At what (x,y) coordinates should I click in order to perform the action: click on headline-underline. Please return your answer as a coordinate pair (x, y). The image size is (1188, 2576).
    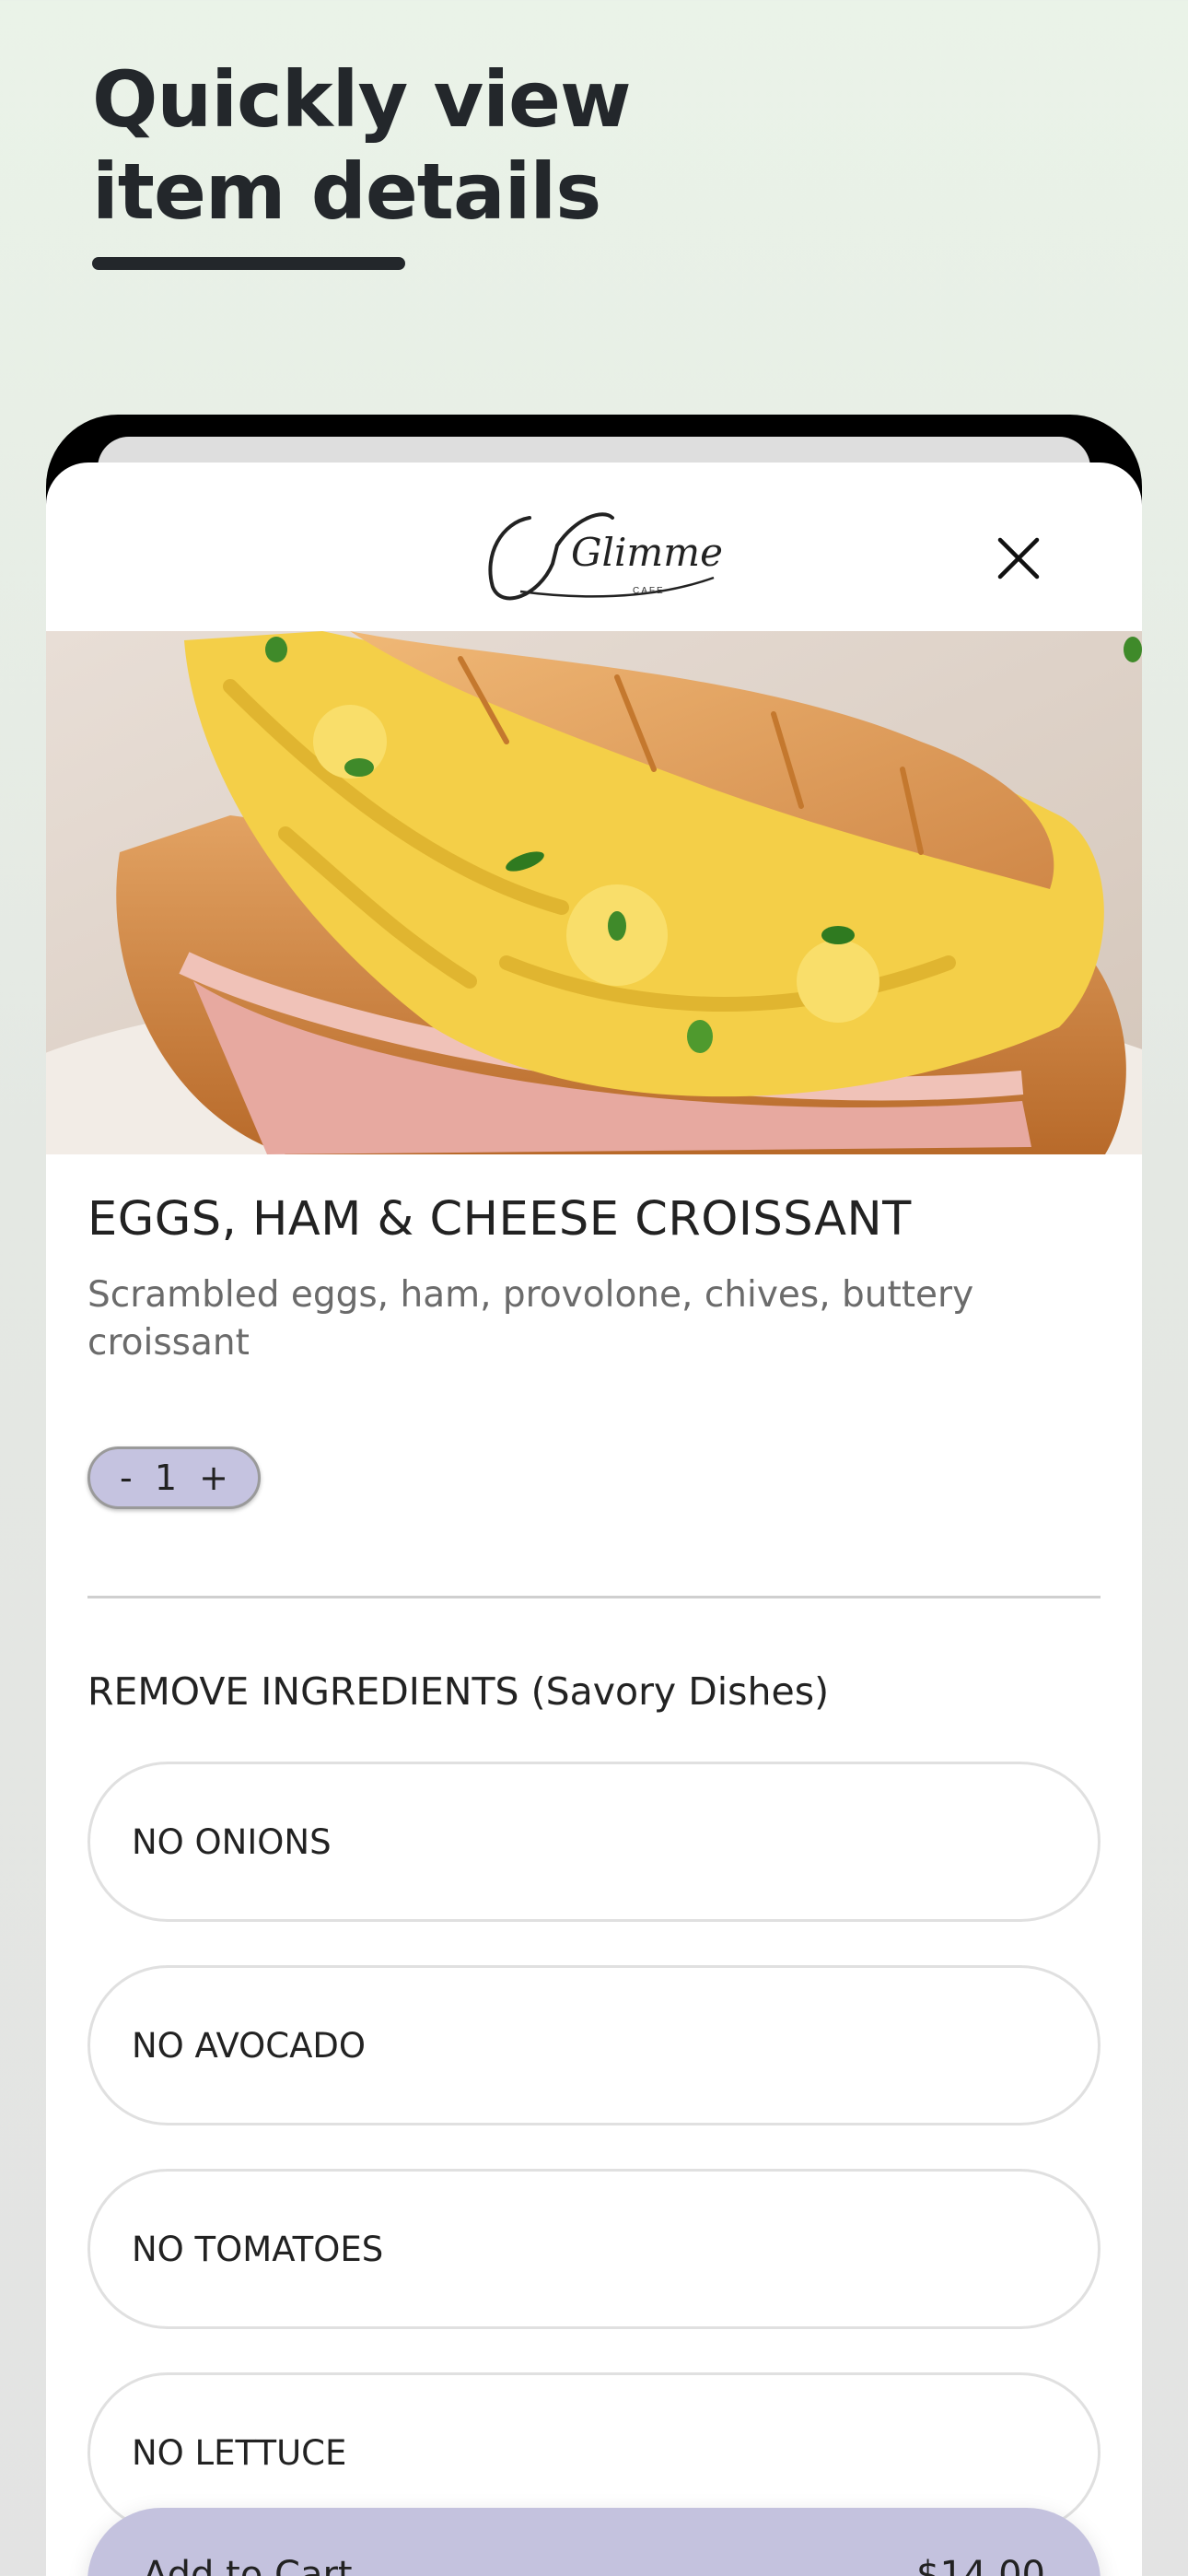
    Looking at the image, I should click on (249, 263).